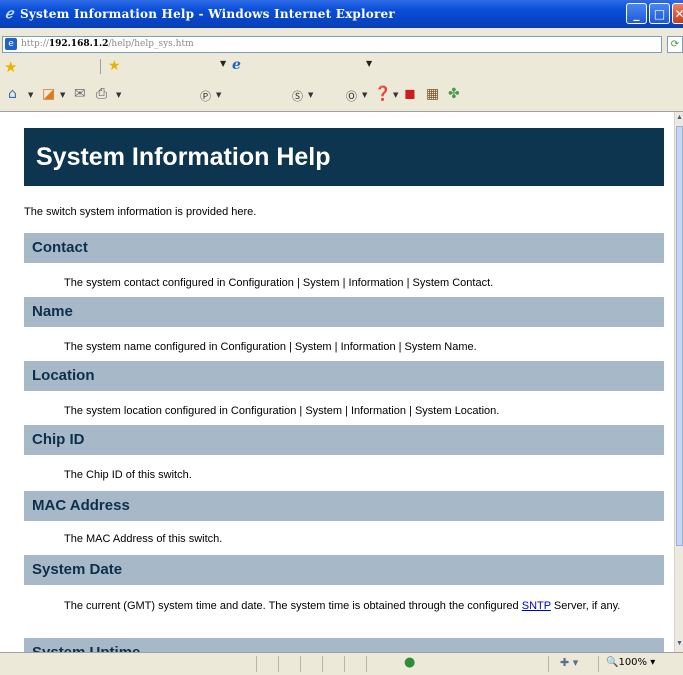  What do you see at coordinates (344, 570) in the screenshot?
I see `section-heading-system-date: System Date` at bounding box center [344, 570].